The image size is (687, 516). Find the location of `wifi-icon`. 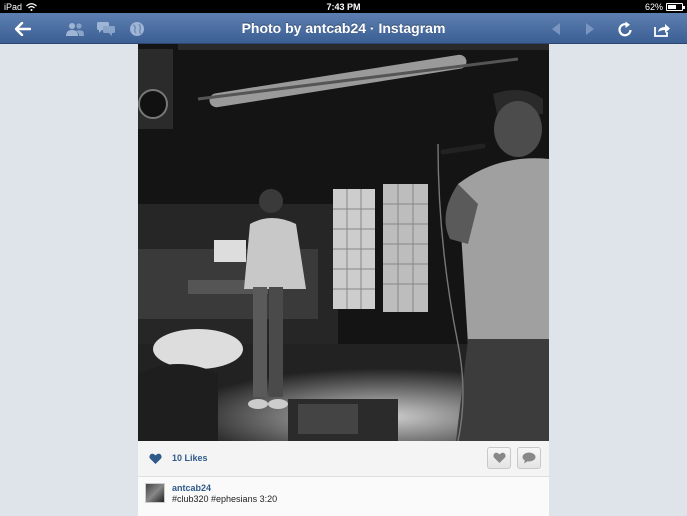

wifi-icon is located at coordinates (31, 6).